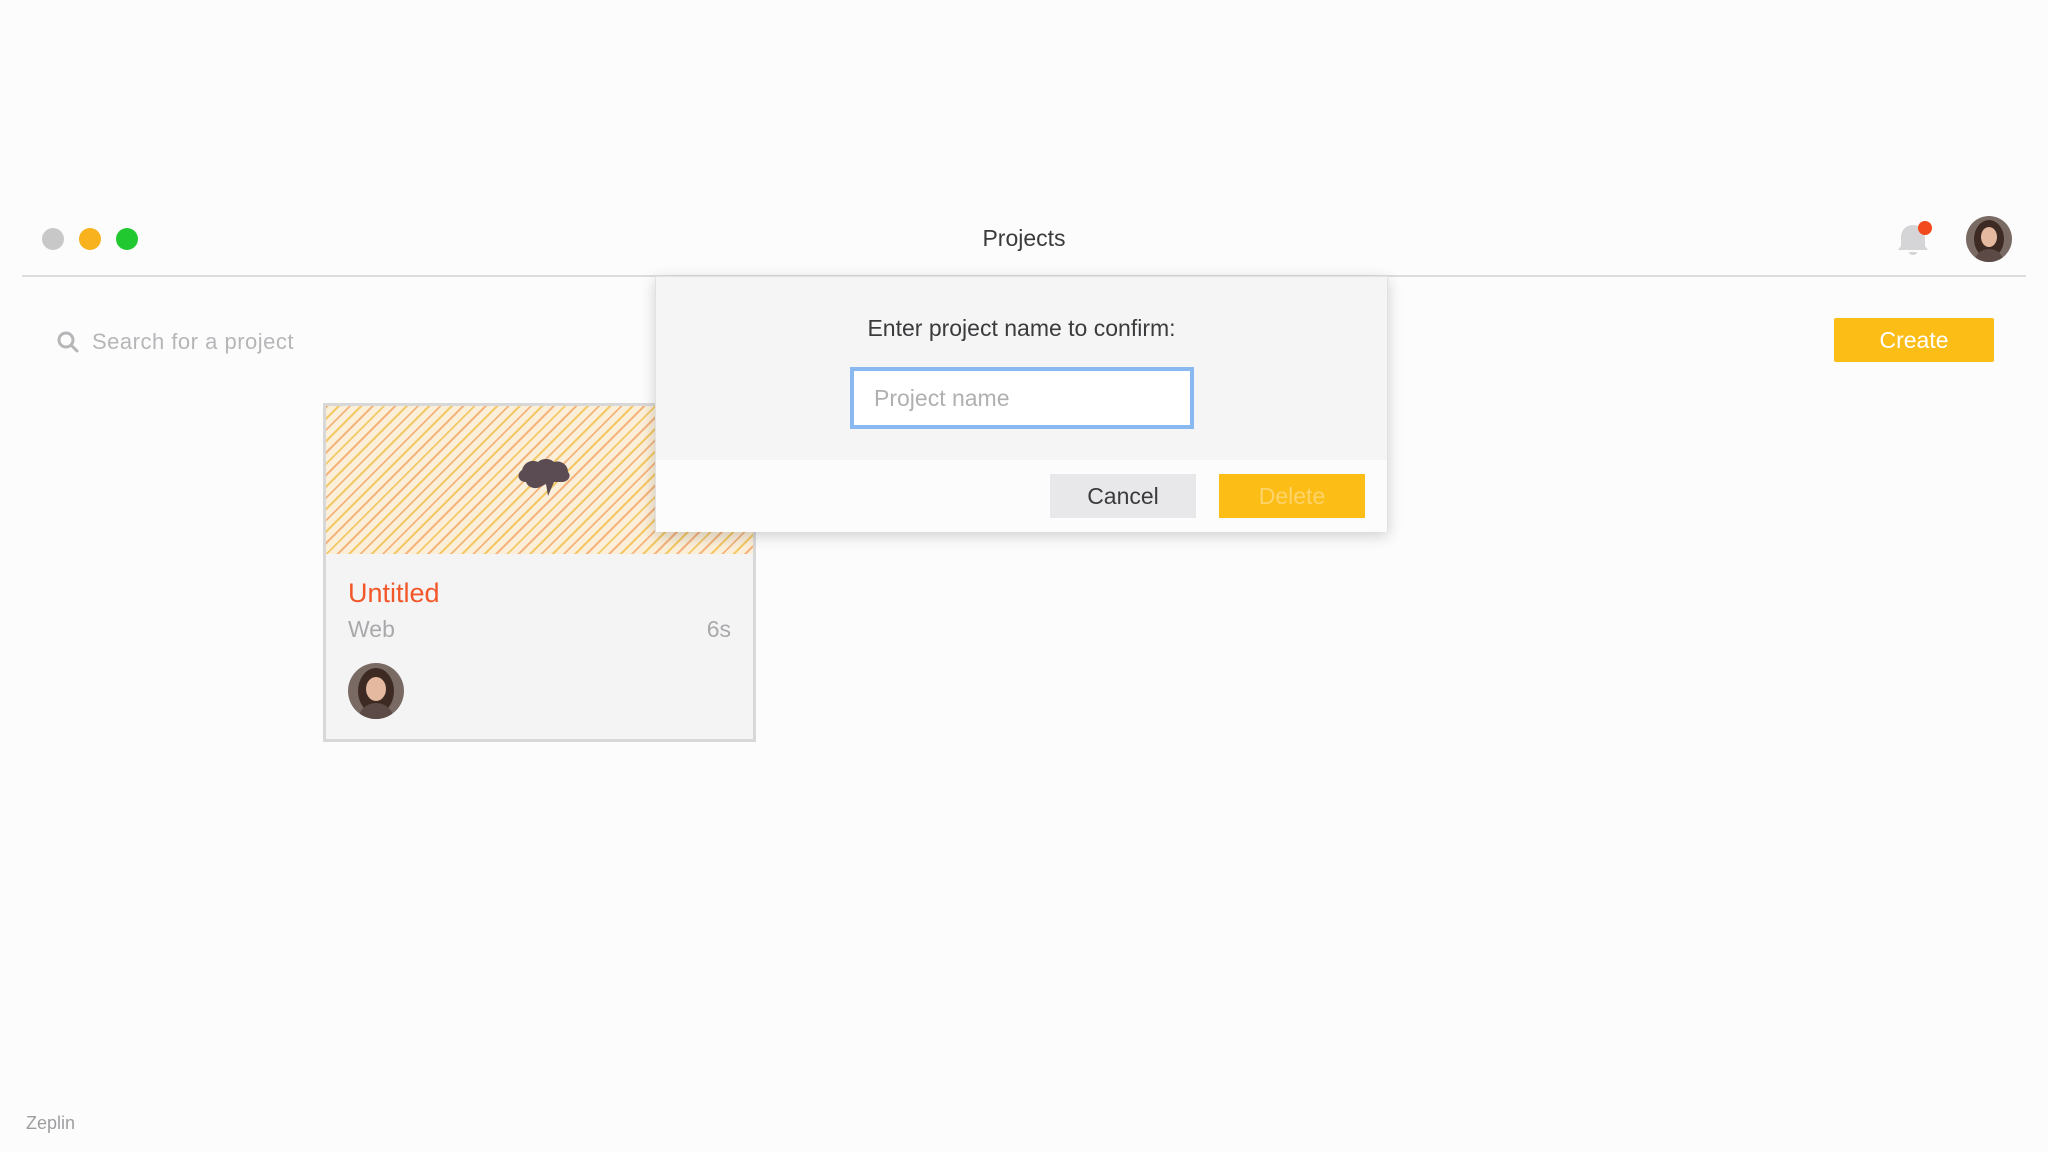 This screenshot has height=1152, width=2048. Describe the element at coordinates (1021, 496) in the screenshot. I see `dialog-footer: Cancel Delete` at that location.